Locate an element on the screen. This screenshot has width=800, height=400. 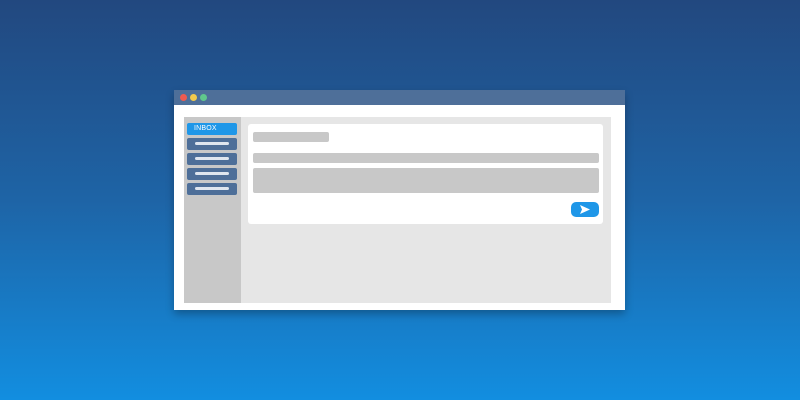
compose-panel is located at coordinates (425, 174).